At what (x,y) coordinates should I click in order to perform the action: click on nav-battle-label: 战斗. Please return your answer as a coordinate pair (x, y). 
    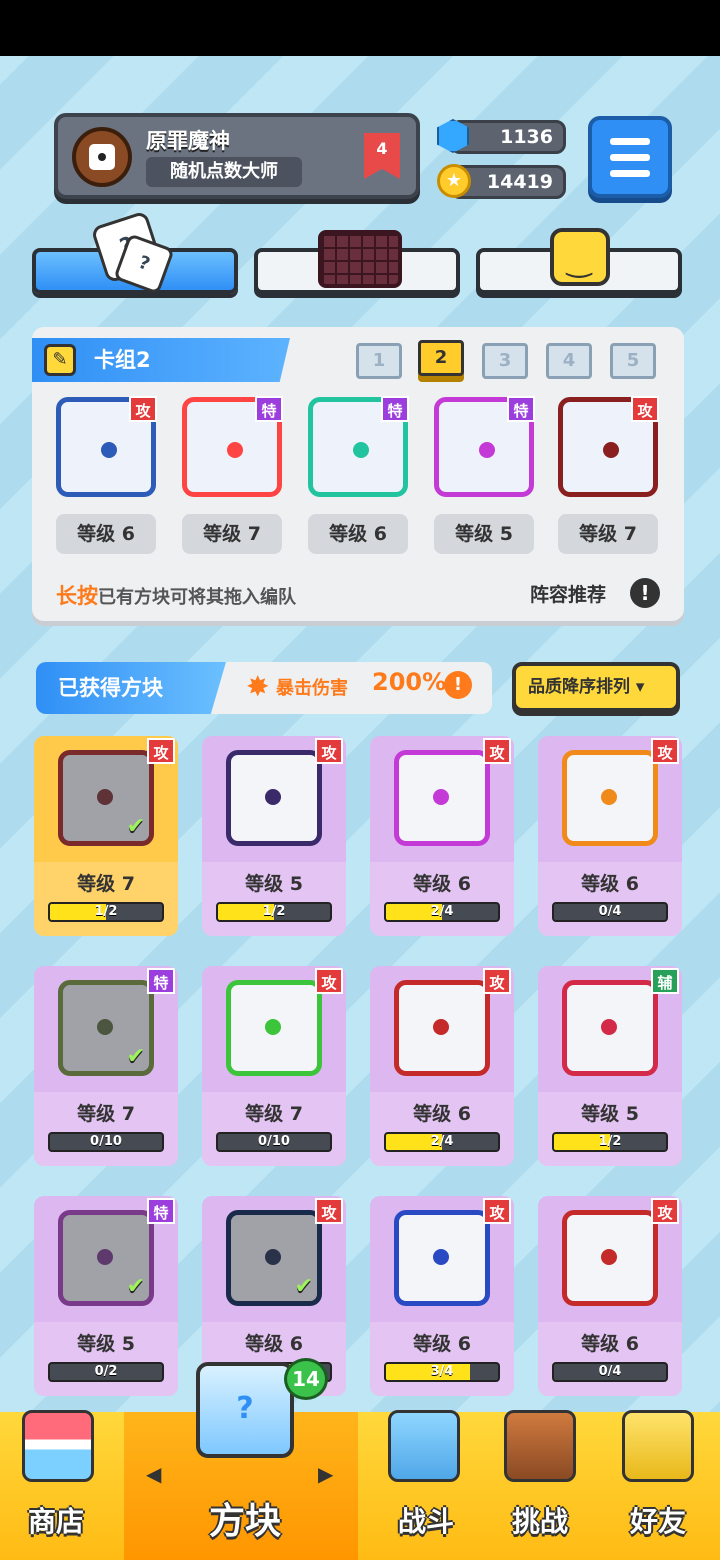
    Looking at the image, I should click on (426, 1520).